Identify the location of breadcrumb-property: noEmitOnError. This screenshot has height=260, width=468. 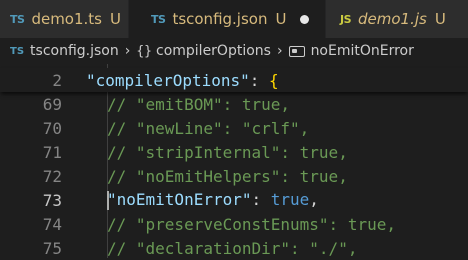
(362, 51).